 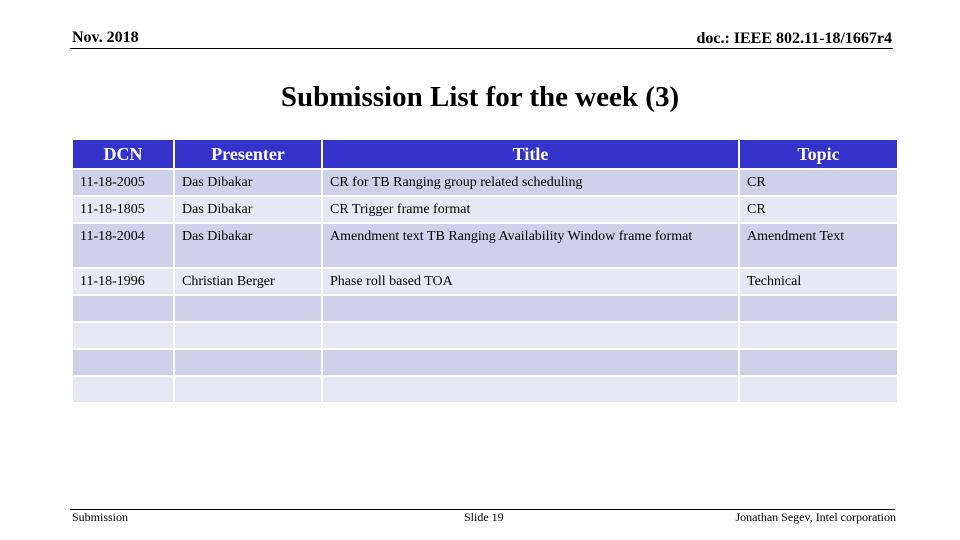 What do you see at coordinates (123, 182) in the screenshot?
I see `cell-dcn: 11-18-2005` at bounding box center [123, 182].